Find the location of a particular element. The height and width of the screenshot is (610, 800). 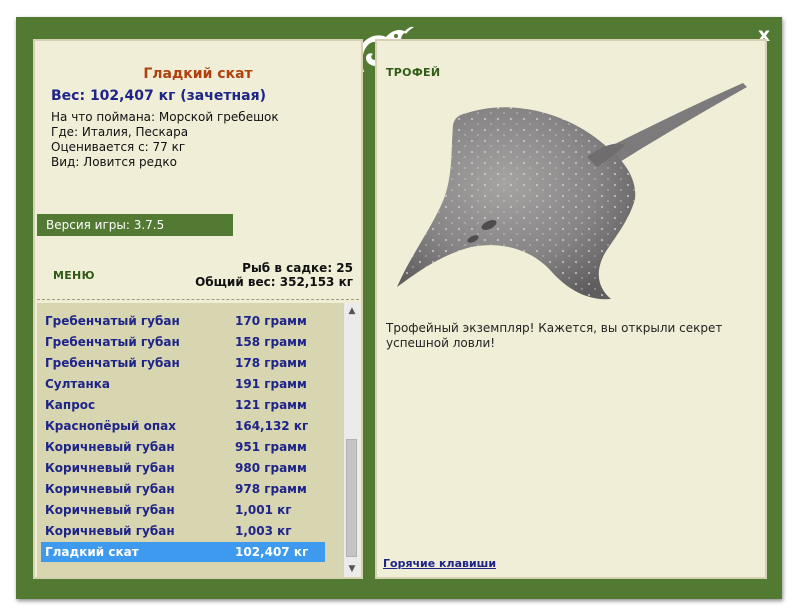

catch-row: Гребенчатый губан 178 грамм is located at coordinates (183, 363).